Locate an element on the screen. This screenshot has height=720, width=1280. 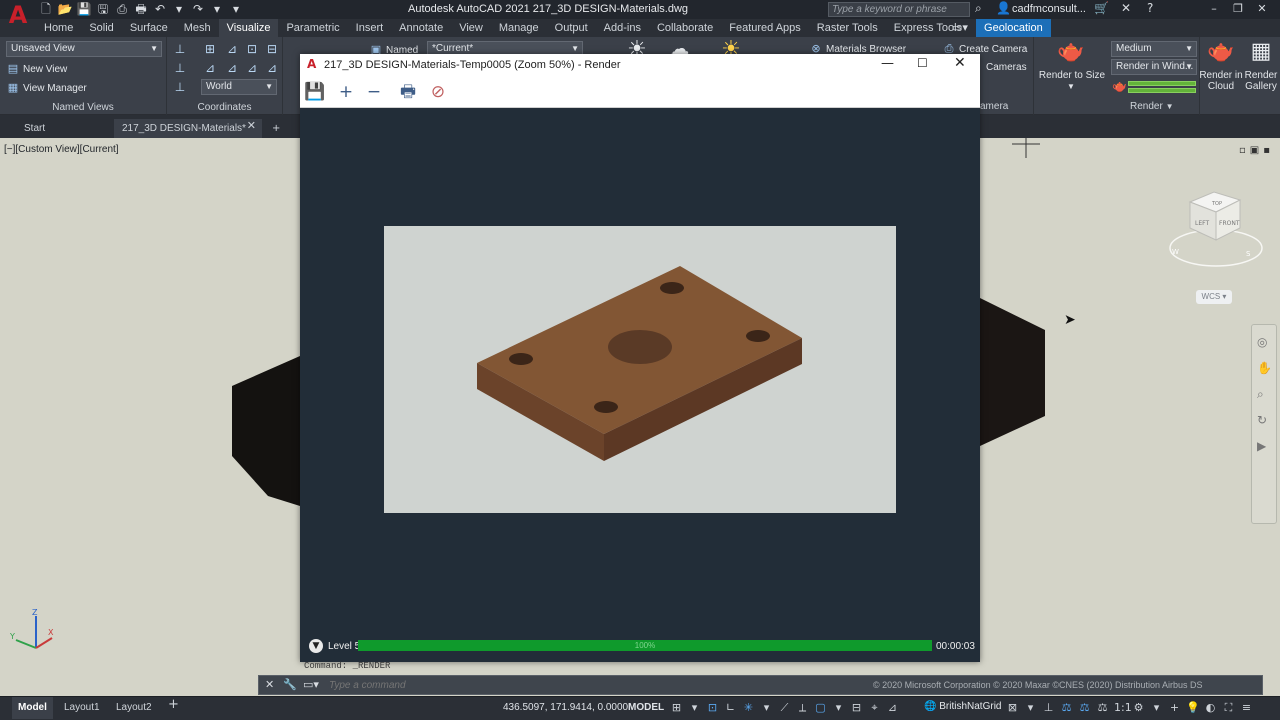
ucs-world-icon: ⊞ is located at coordinates (210, 49).